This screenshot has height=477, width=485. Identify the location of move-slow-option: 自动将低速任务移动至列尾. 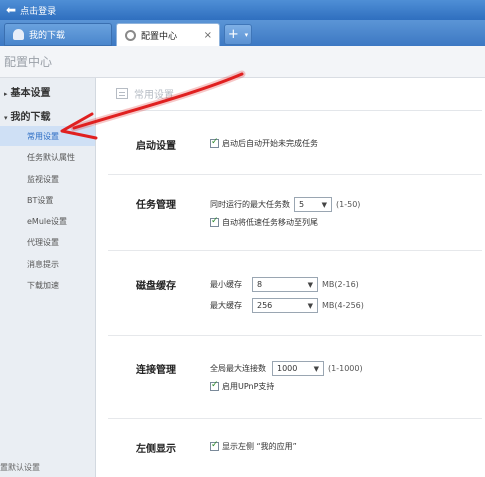
(264, 222).